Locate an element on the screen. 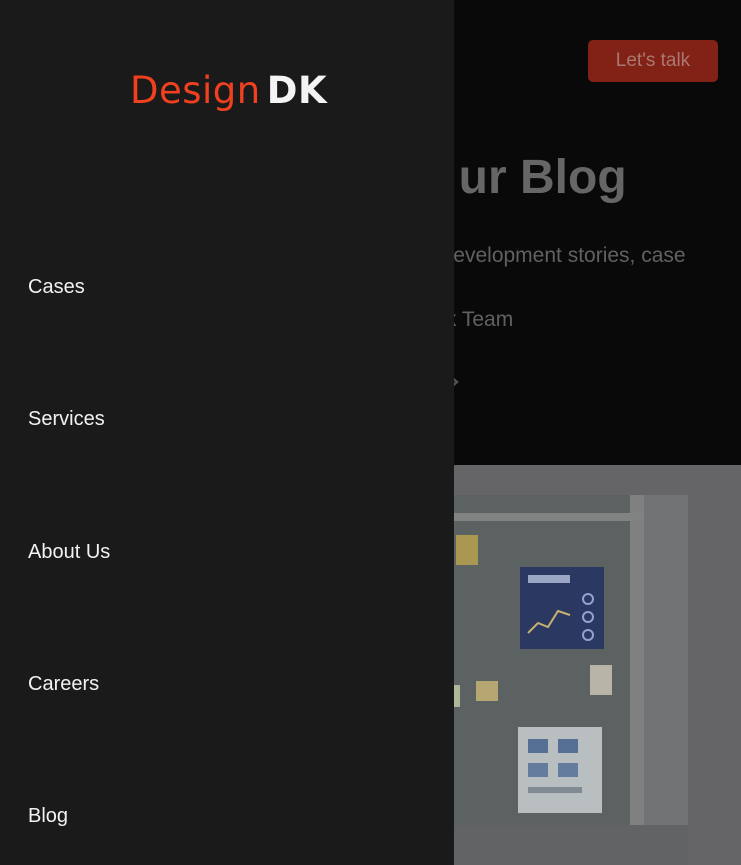 The width and height of the screenshot is (741, 865). logo-text-design: Design is located at coordinates (195, 90).